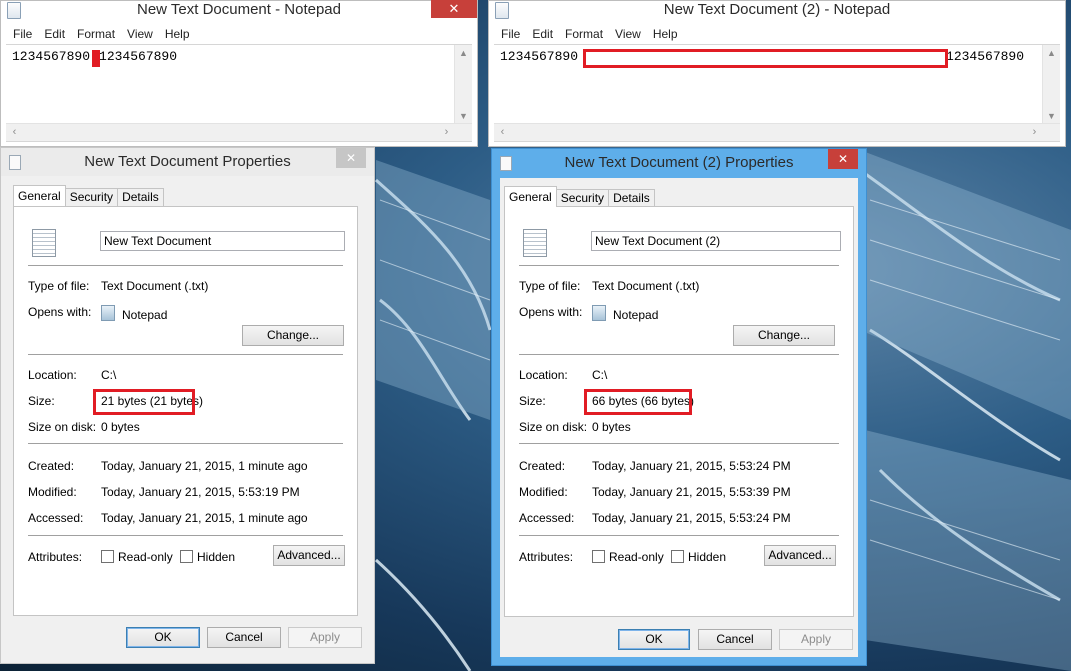 This screenshot has height=671, width=1071. Describe the element at coordinates (716, 241) in the screenshot. I see `filename-field: New Text Document (2)` at that location.